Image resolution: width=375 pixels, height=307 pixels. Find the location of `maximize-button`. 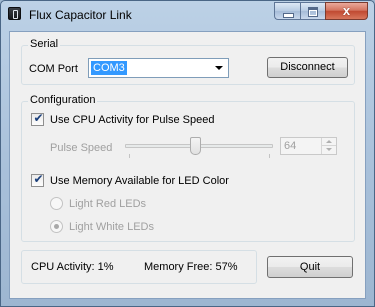

maximize-button is located at coordinates (312, 11).